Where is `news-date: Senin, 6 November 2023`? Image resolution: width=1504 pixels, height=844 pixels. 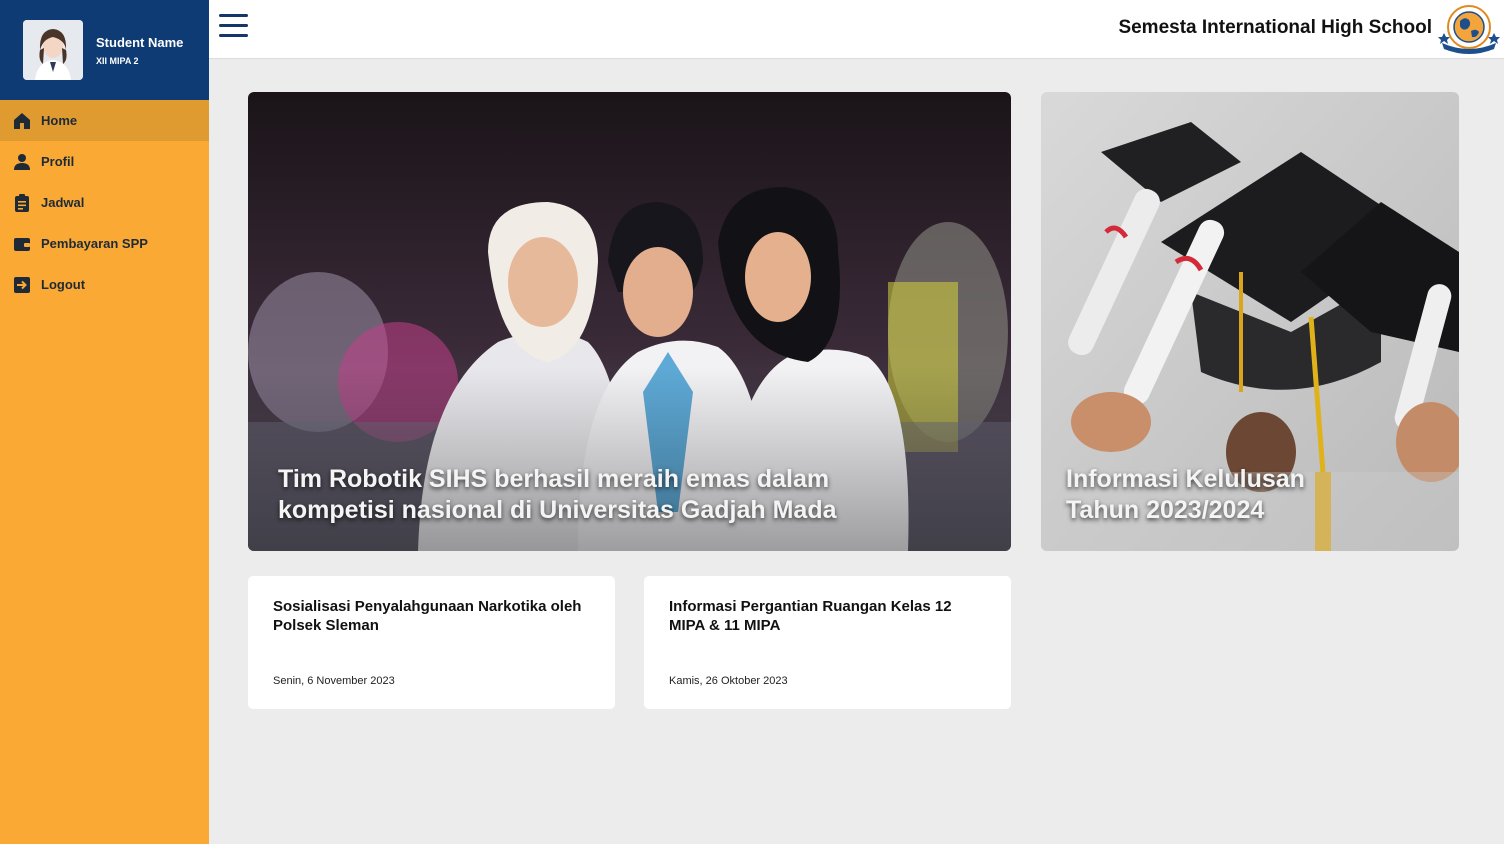
news-date: Senin, 6 November 2023 is located at coordinates (334, 681).